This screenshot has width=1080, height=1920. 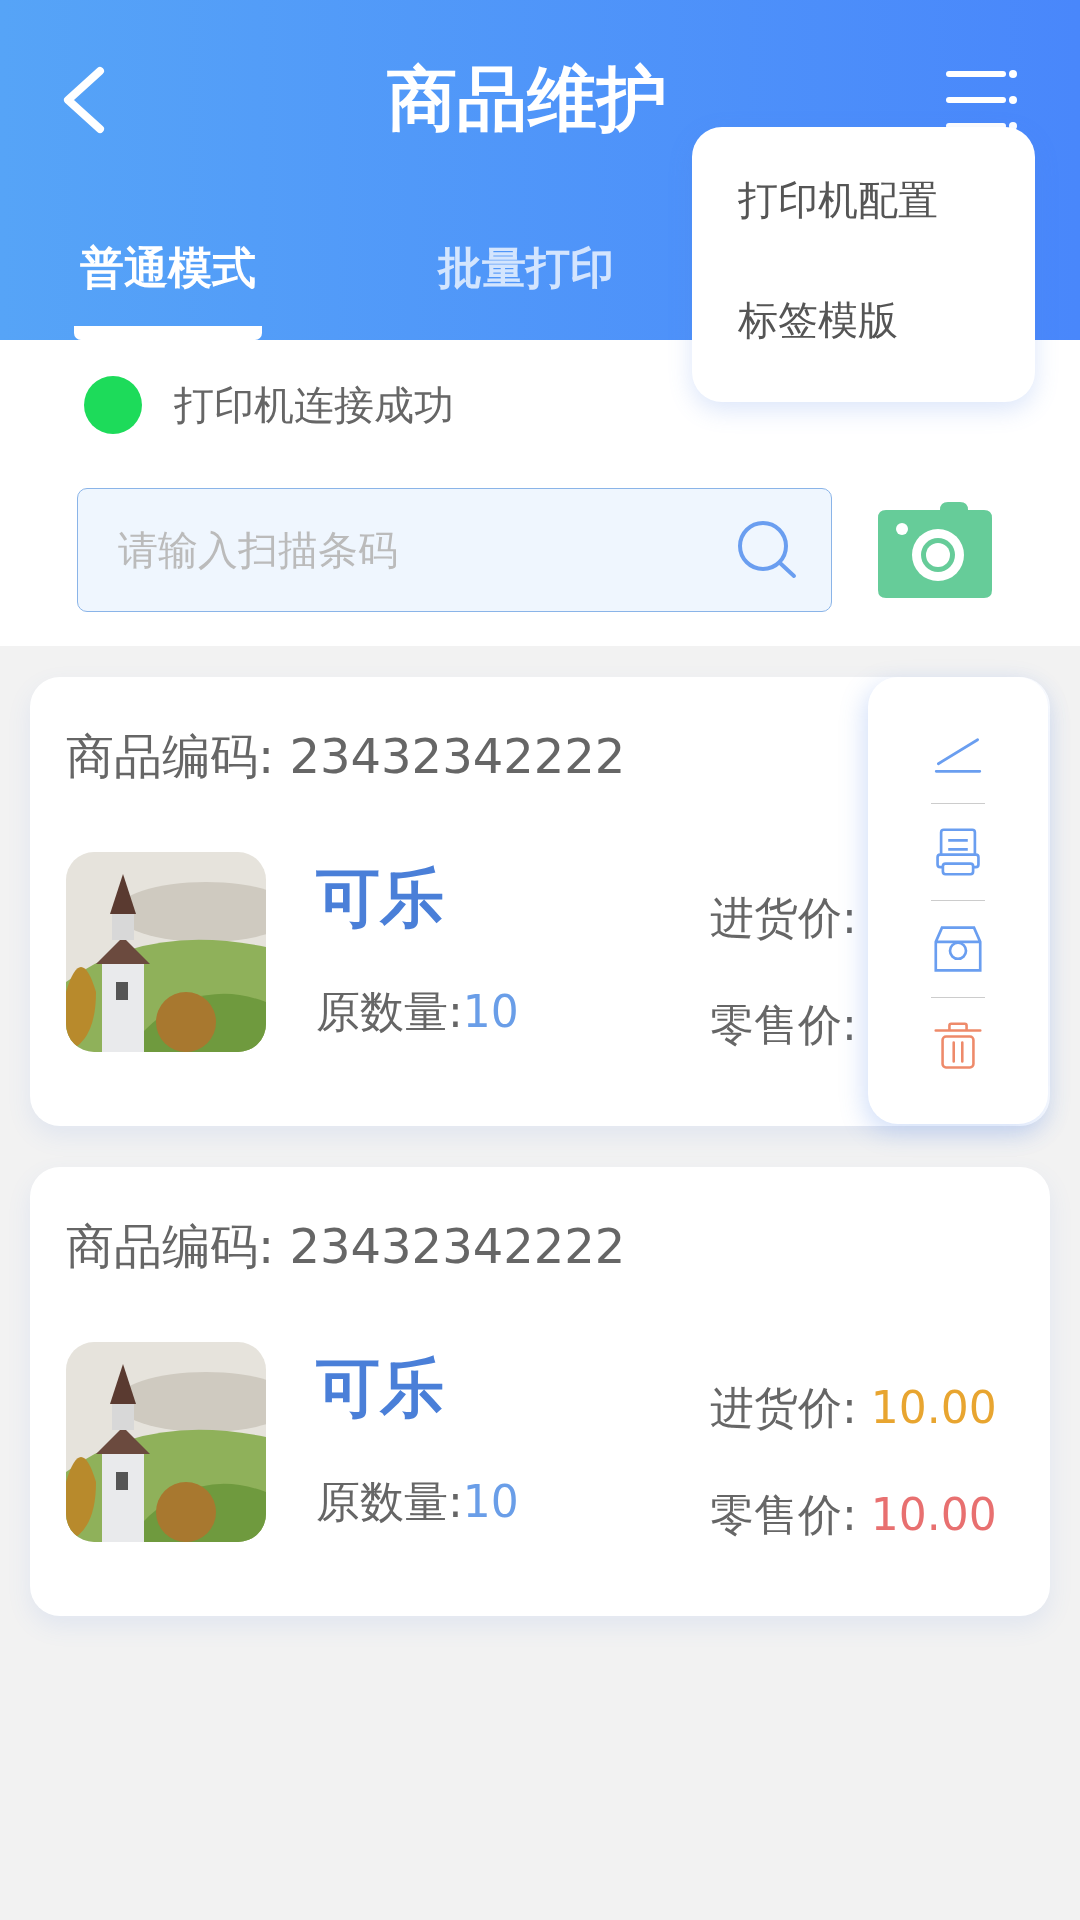 I want to click on menu-item: 打印机配置, so click(x=886, y=200).